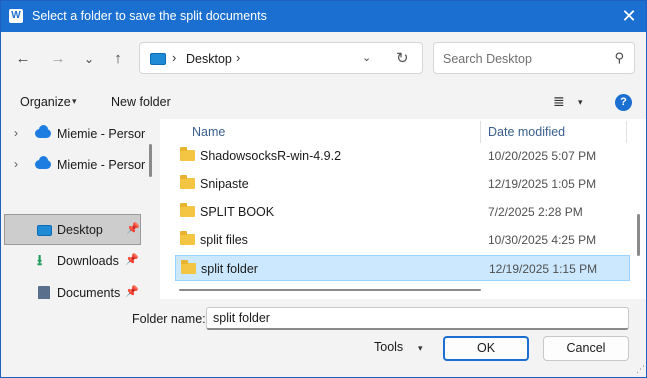 The height and width of the screenshot is (378, 647). Describe the element at coordinates (586, 348) in the screenshot. I see `cancel-button: Cancel` at that location.